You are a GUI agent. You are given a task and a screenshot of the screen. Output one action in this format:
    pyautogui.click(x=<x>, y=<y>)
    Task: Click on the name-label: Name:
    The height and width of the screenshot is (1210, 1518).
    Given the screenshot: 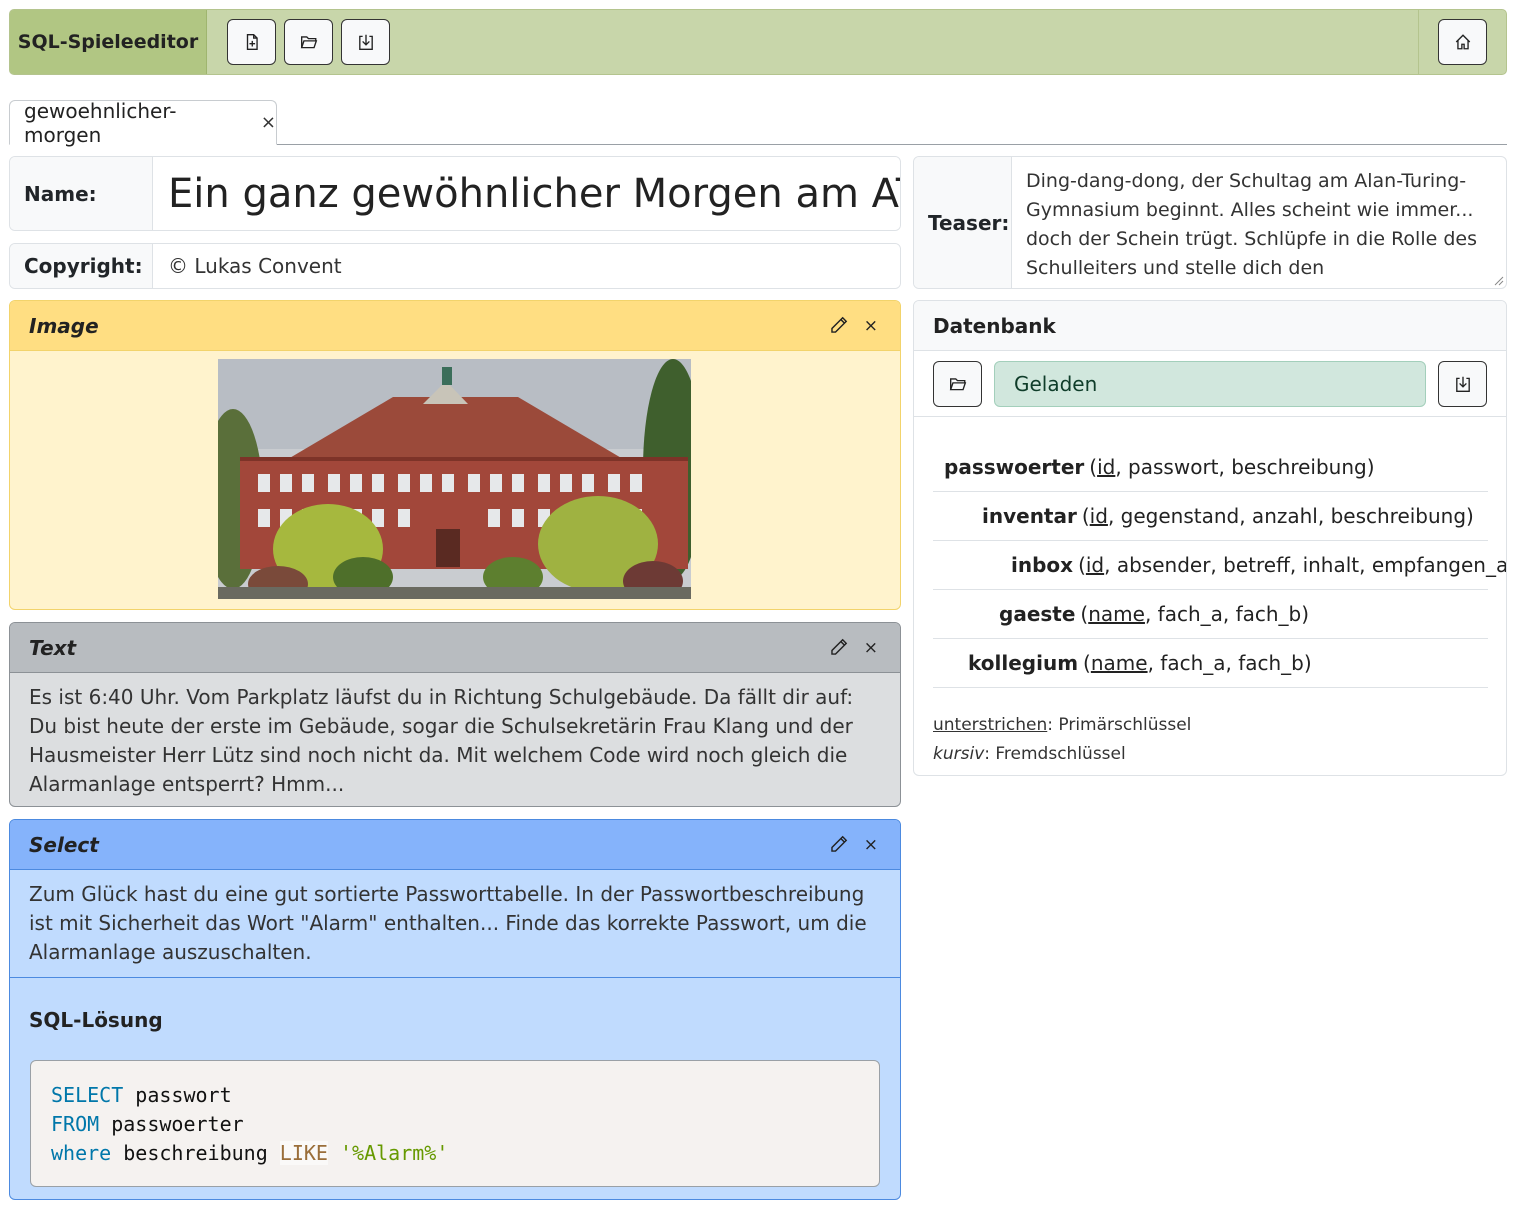 What is the action you would take?
    pyautogui.click(x=81, y=193)
    